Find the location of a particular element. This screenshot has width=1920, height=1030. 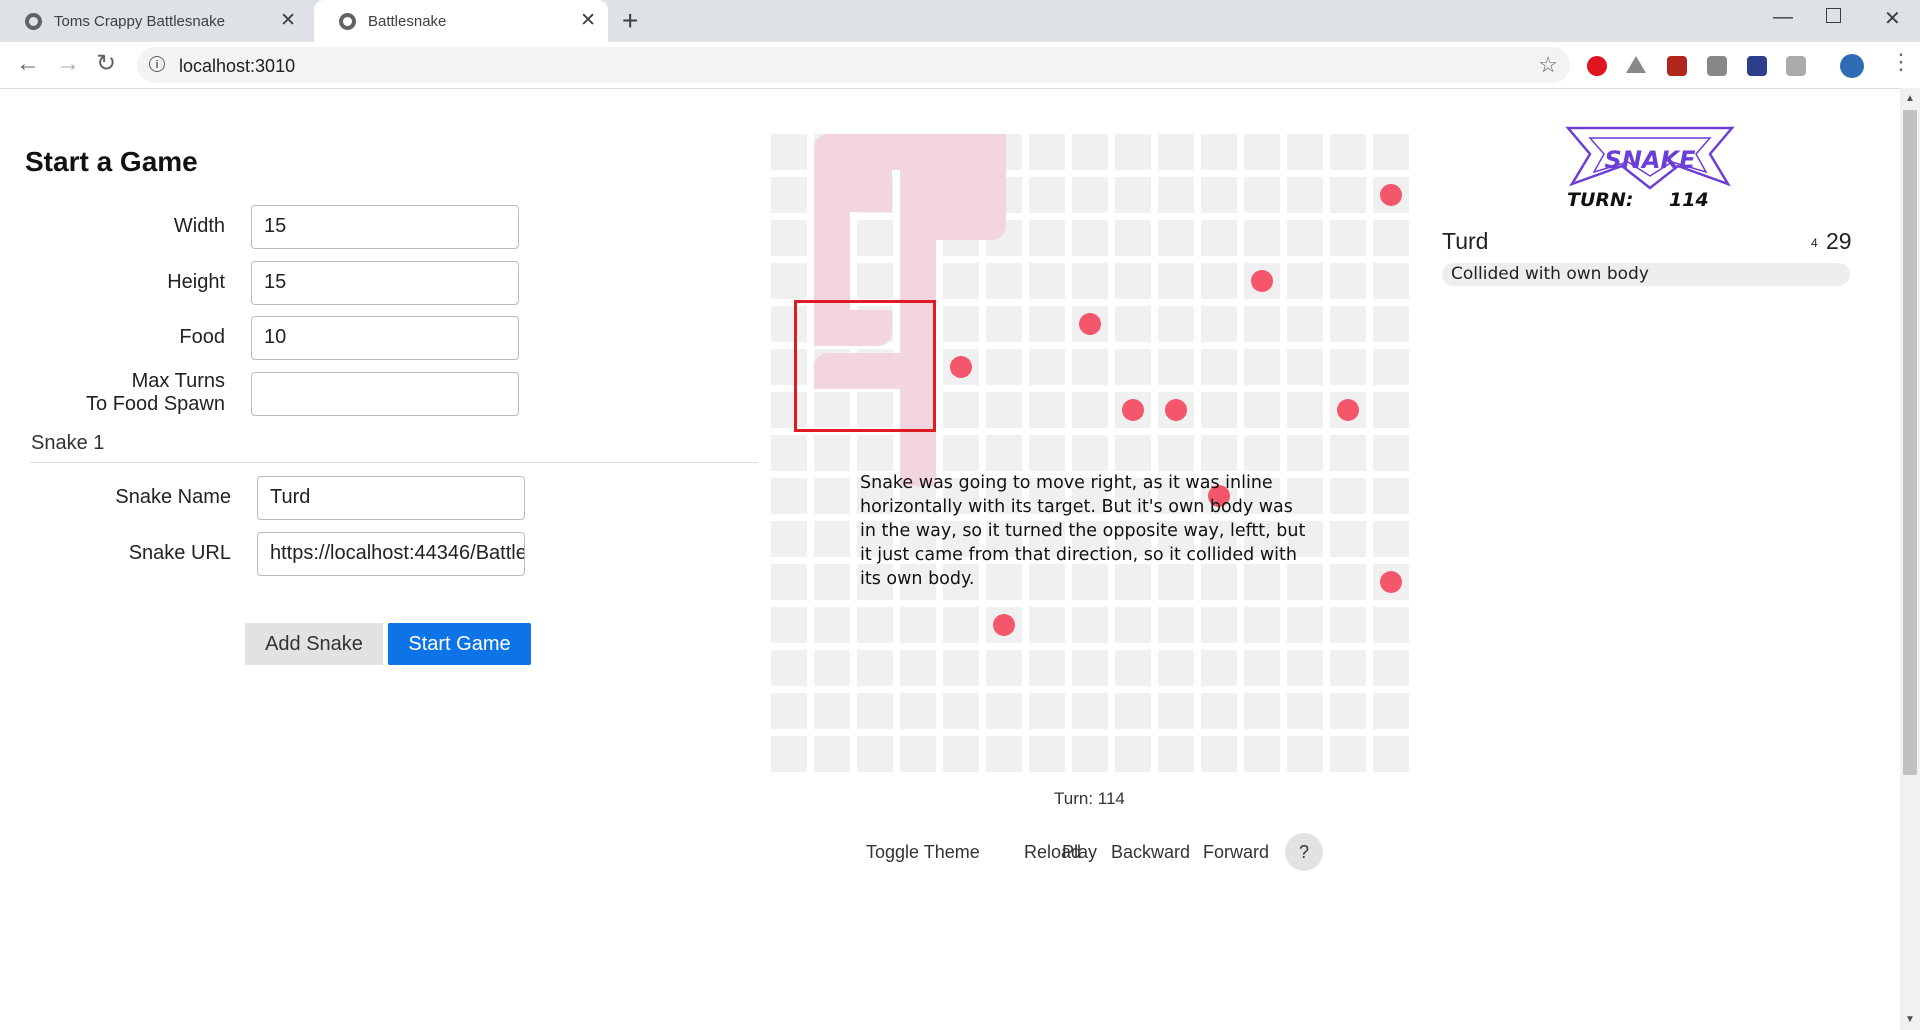

checker-extension-icon is located at coordinates (1757, 66).